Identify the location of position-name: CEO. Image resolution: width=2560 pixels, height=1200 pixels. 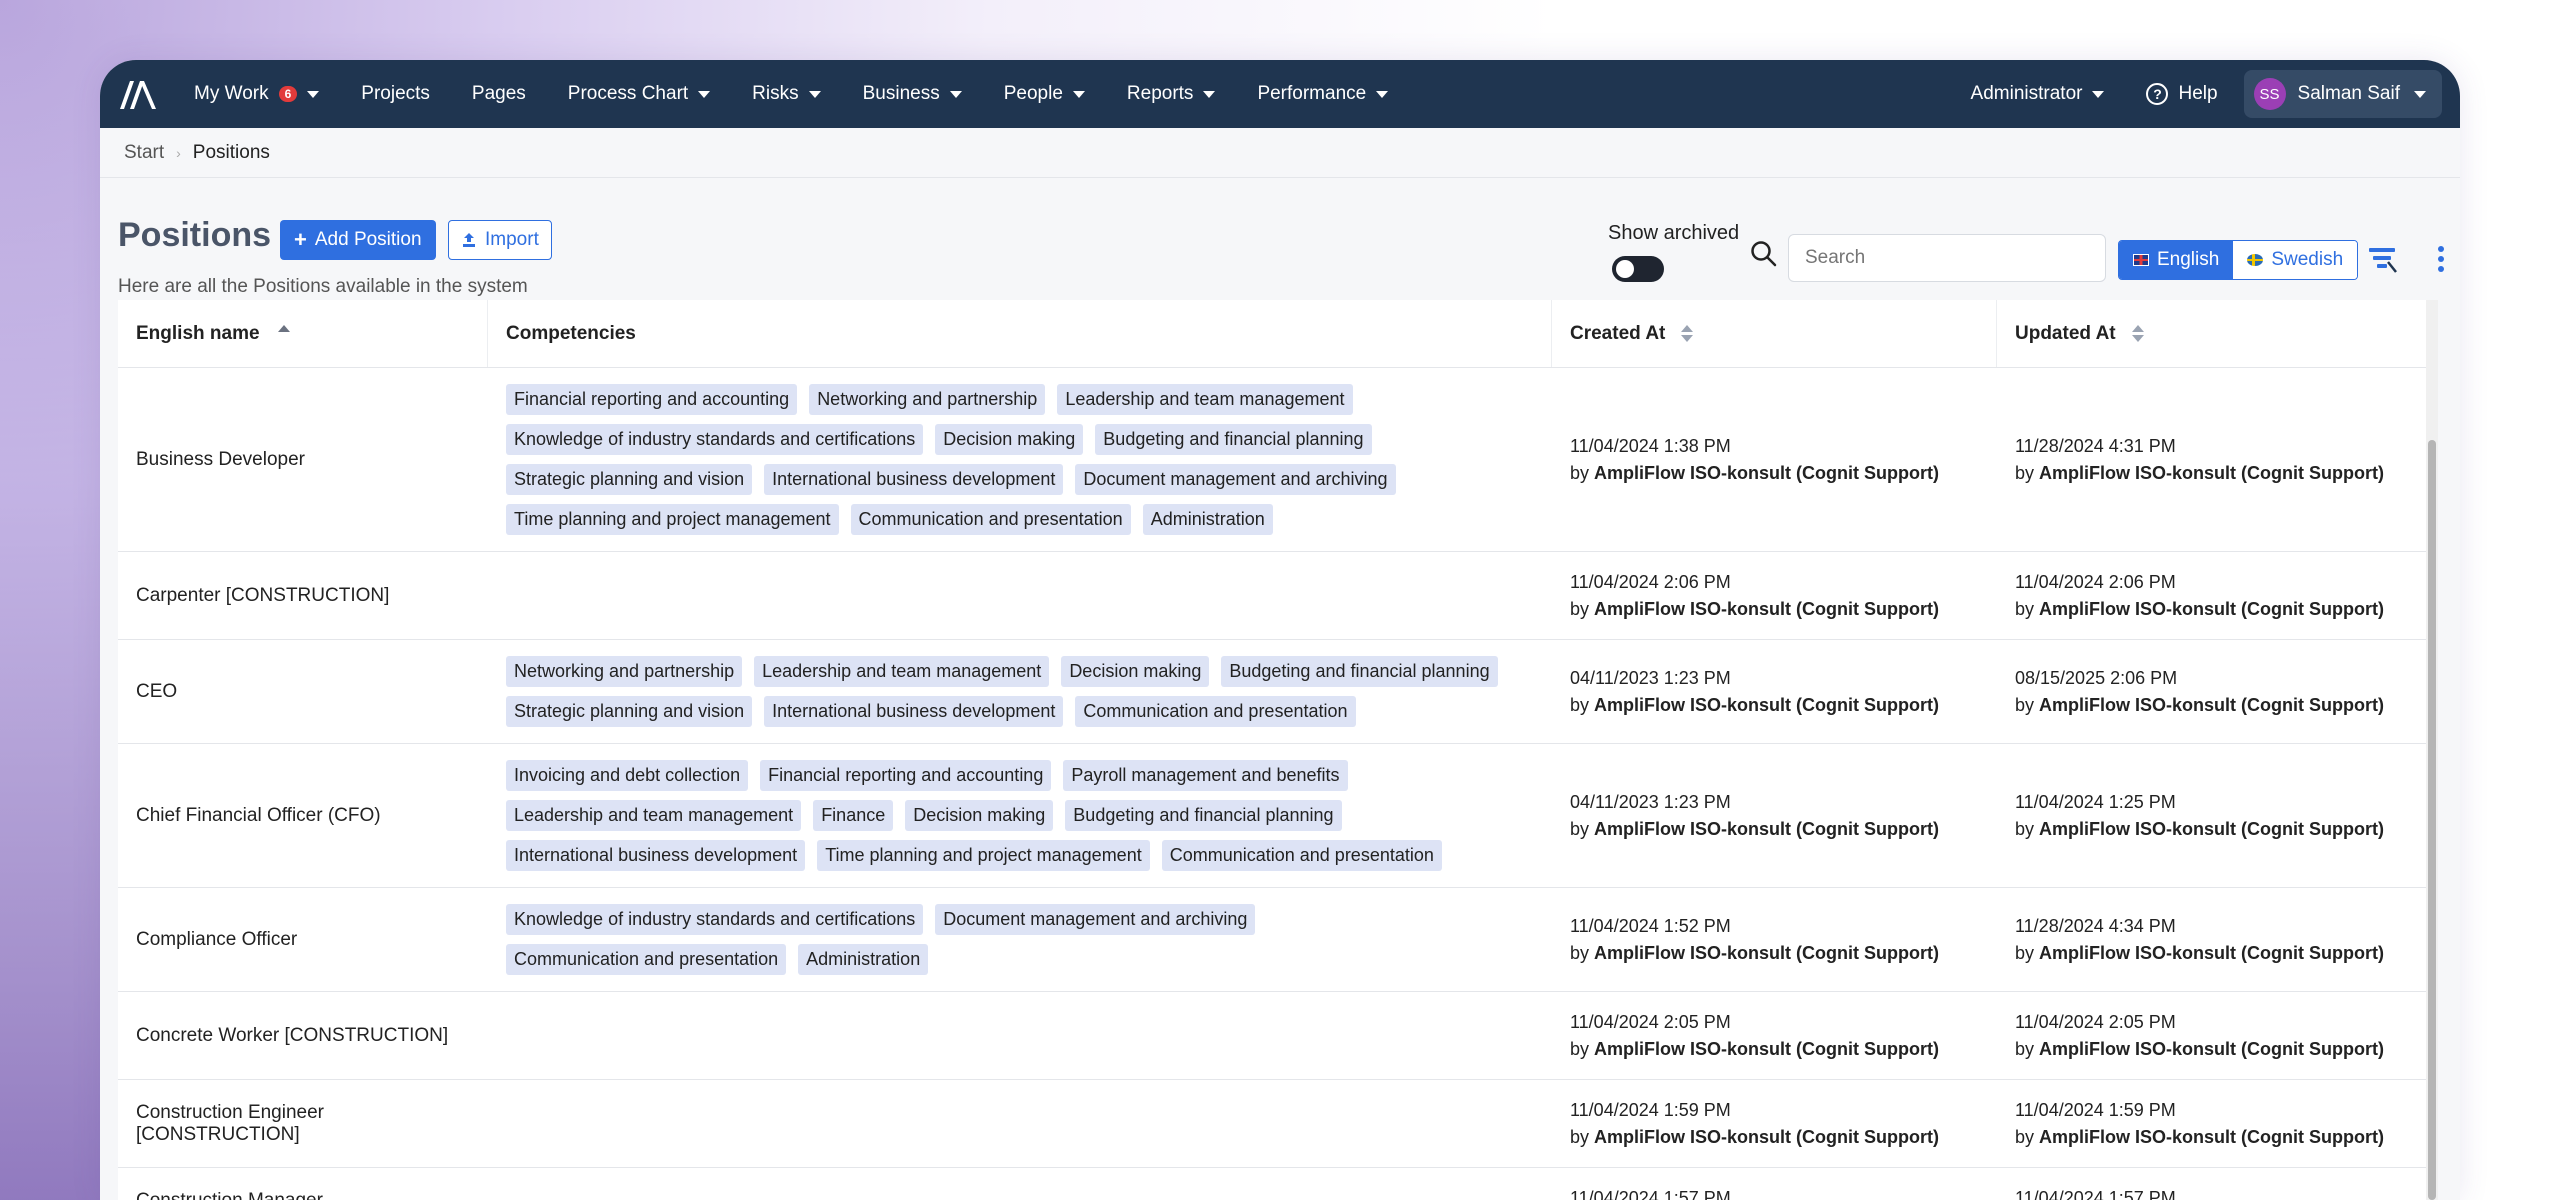
(303, 691).